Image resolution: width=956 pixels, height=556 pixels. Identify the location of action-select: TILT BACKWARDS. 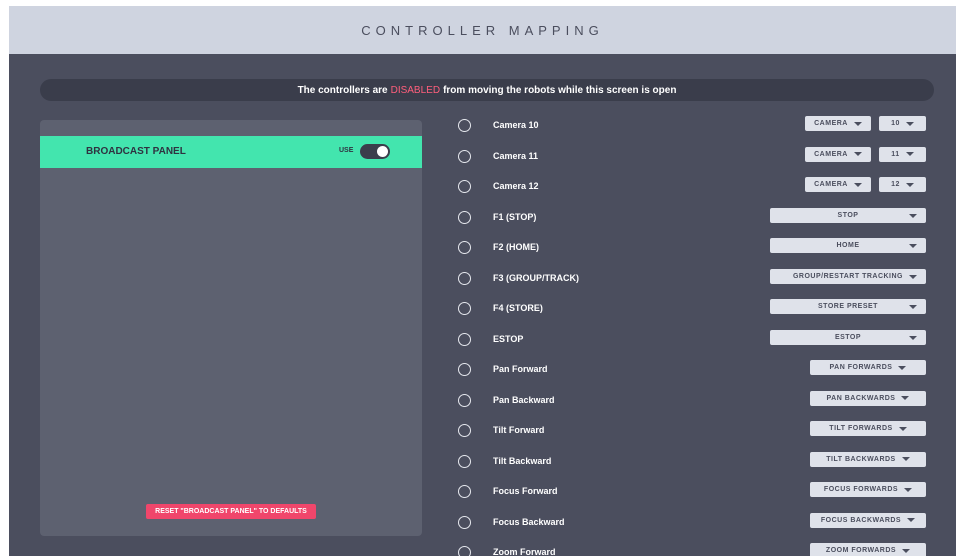
(868, 459).